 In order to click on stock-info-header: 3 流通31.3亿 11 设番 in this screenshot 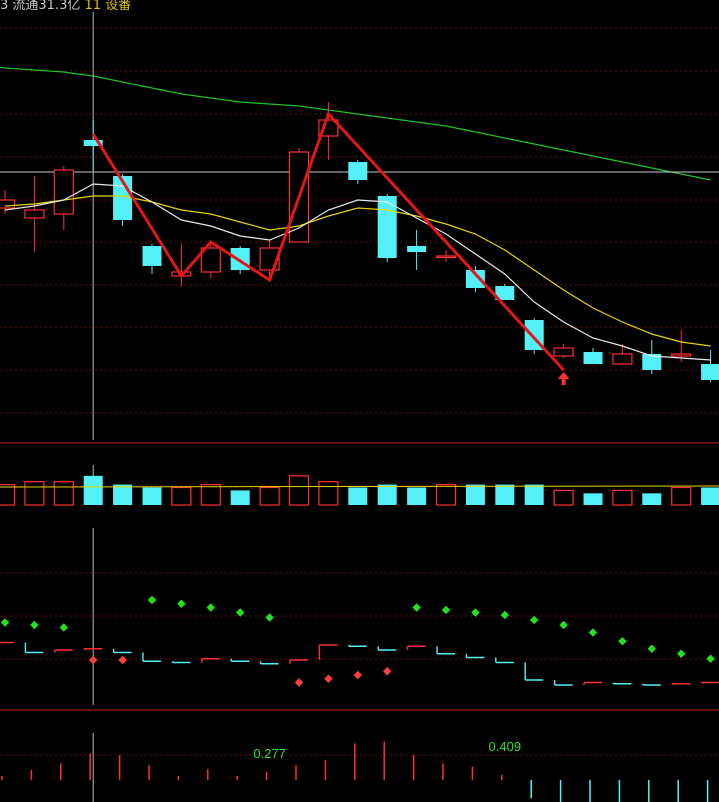, I will do `click(65, 6)`.